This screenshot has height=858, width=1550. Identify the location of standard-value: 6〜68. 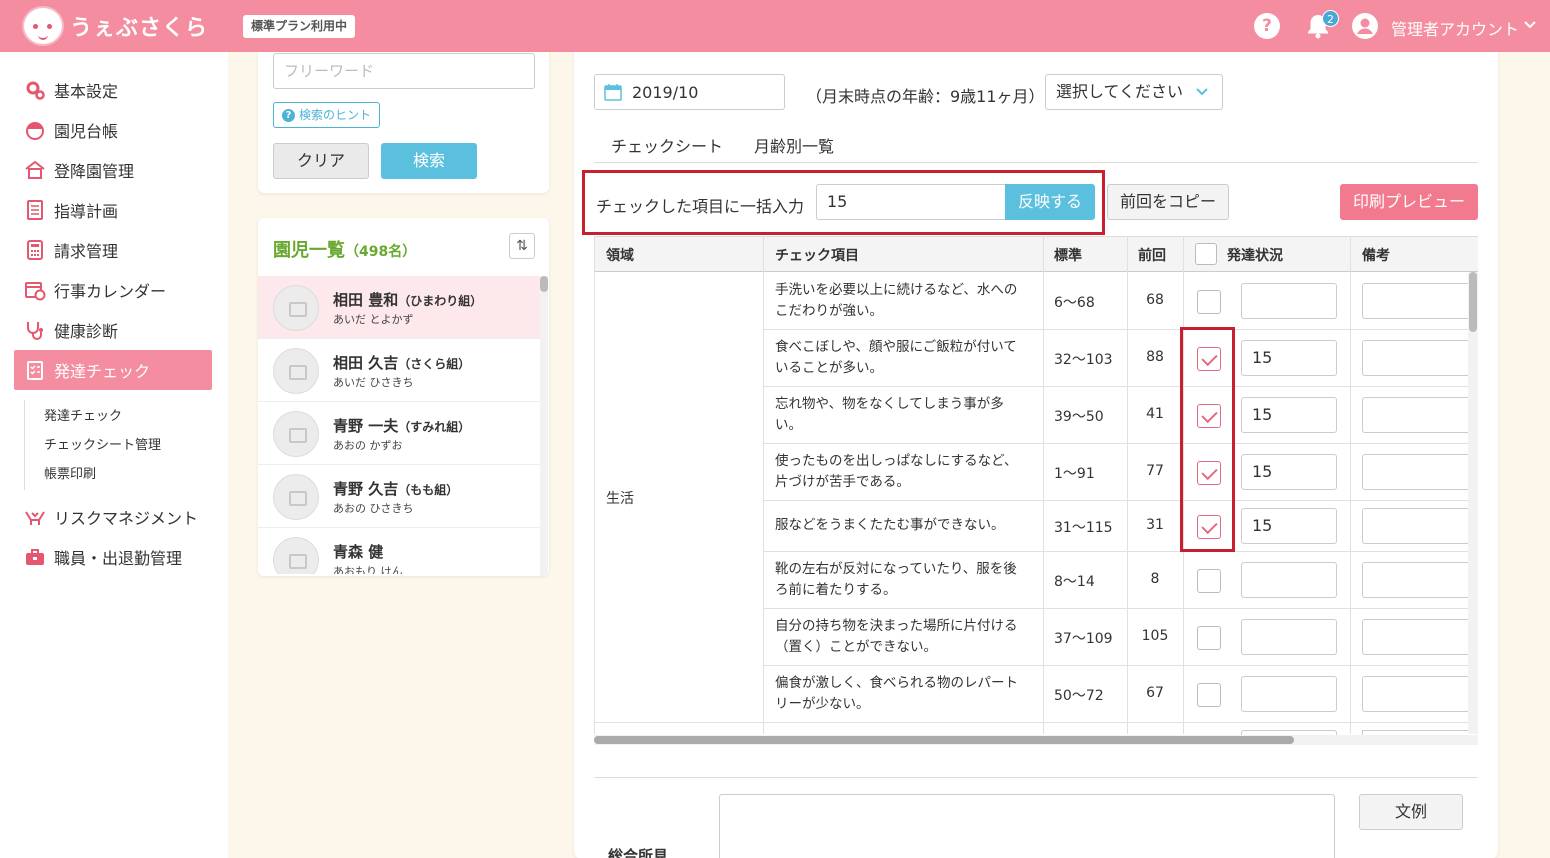
(1074, 303).